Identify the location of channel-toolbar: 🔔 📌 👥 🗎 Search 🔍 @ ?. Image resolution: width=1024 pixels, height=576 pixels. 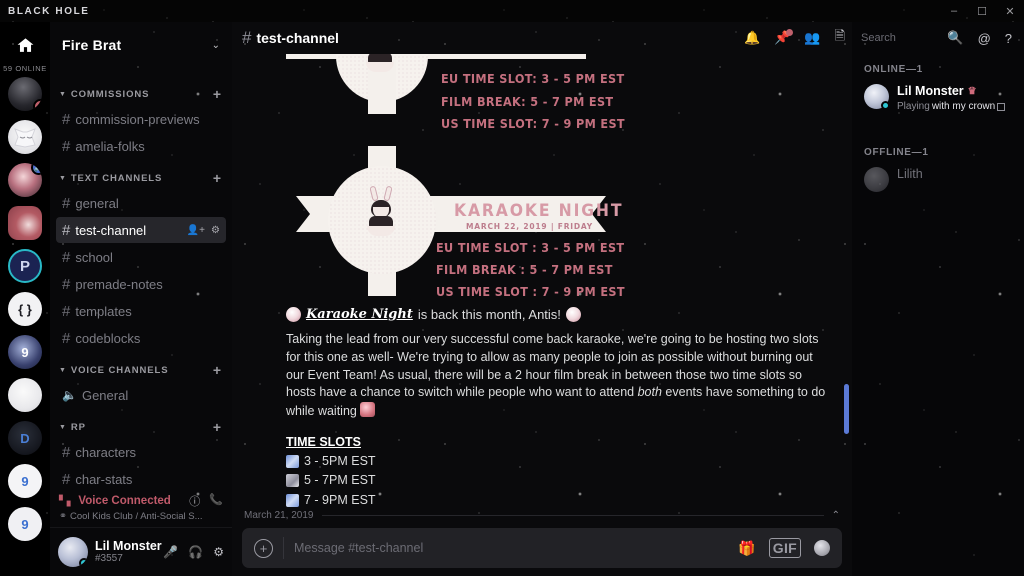
(878, 38).